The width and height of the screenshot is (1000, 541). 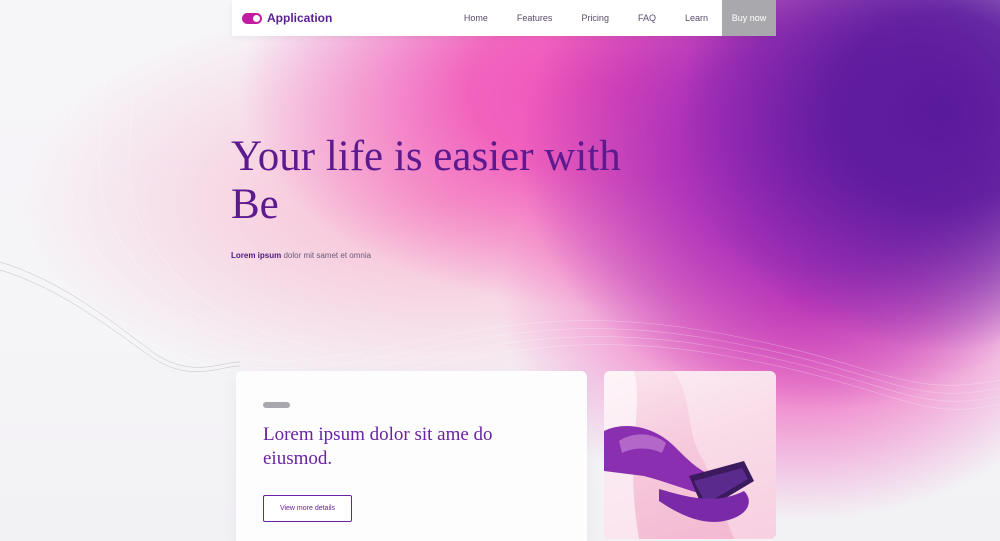 I want to click on toggle-icon, so click(x=252, y=18).